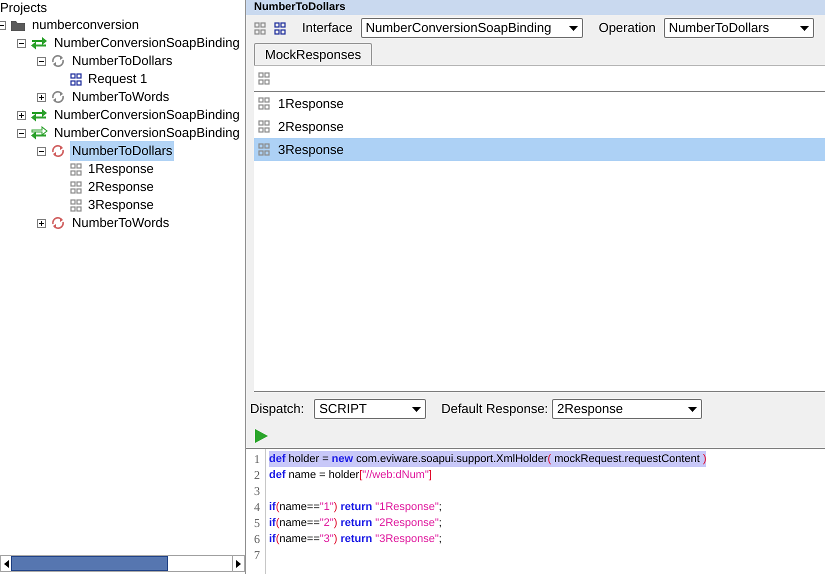 Image resolution: width=825 pixels, height=574 pixels. What do you see at coordinates (539, 103) in the screenshot?
I see `response-item: 1Response` at bounding box center [539, 103].